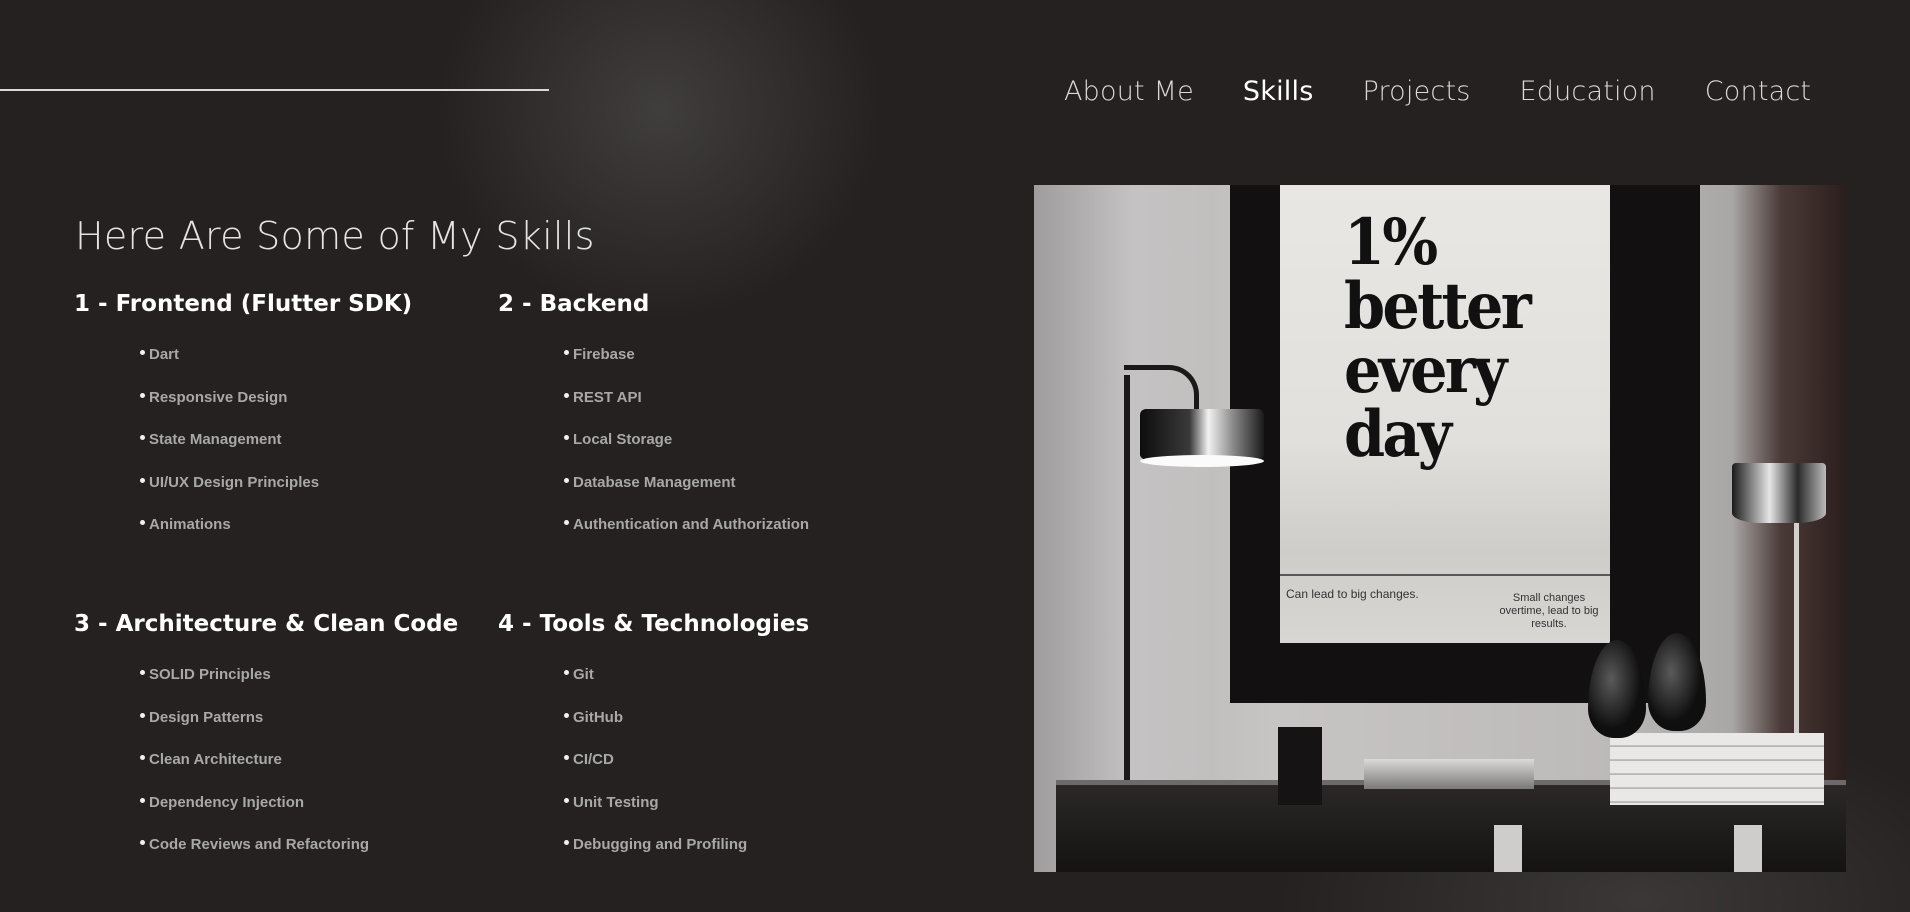 The width and height of the screenshot is (1910, 912). What do you see at coordinates (1127, 585) in the screenshot?
I see `left-lamp-pole` at bounding box center [1127, 585].